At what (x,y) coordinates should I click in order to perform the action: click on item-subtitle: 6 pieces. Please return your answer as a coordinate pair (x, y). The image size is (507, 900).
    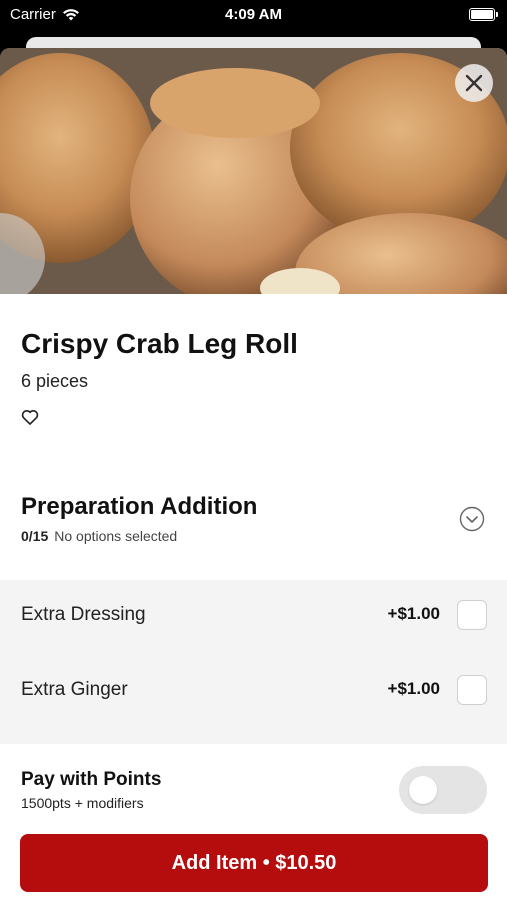
    Looking at the image, I should click on (55, 381).